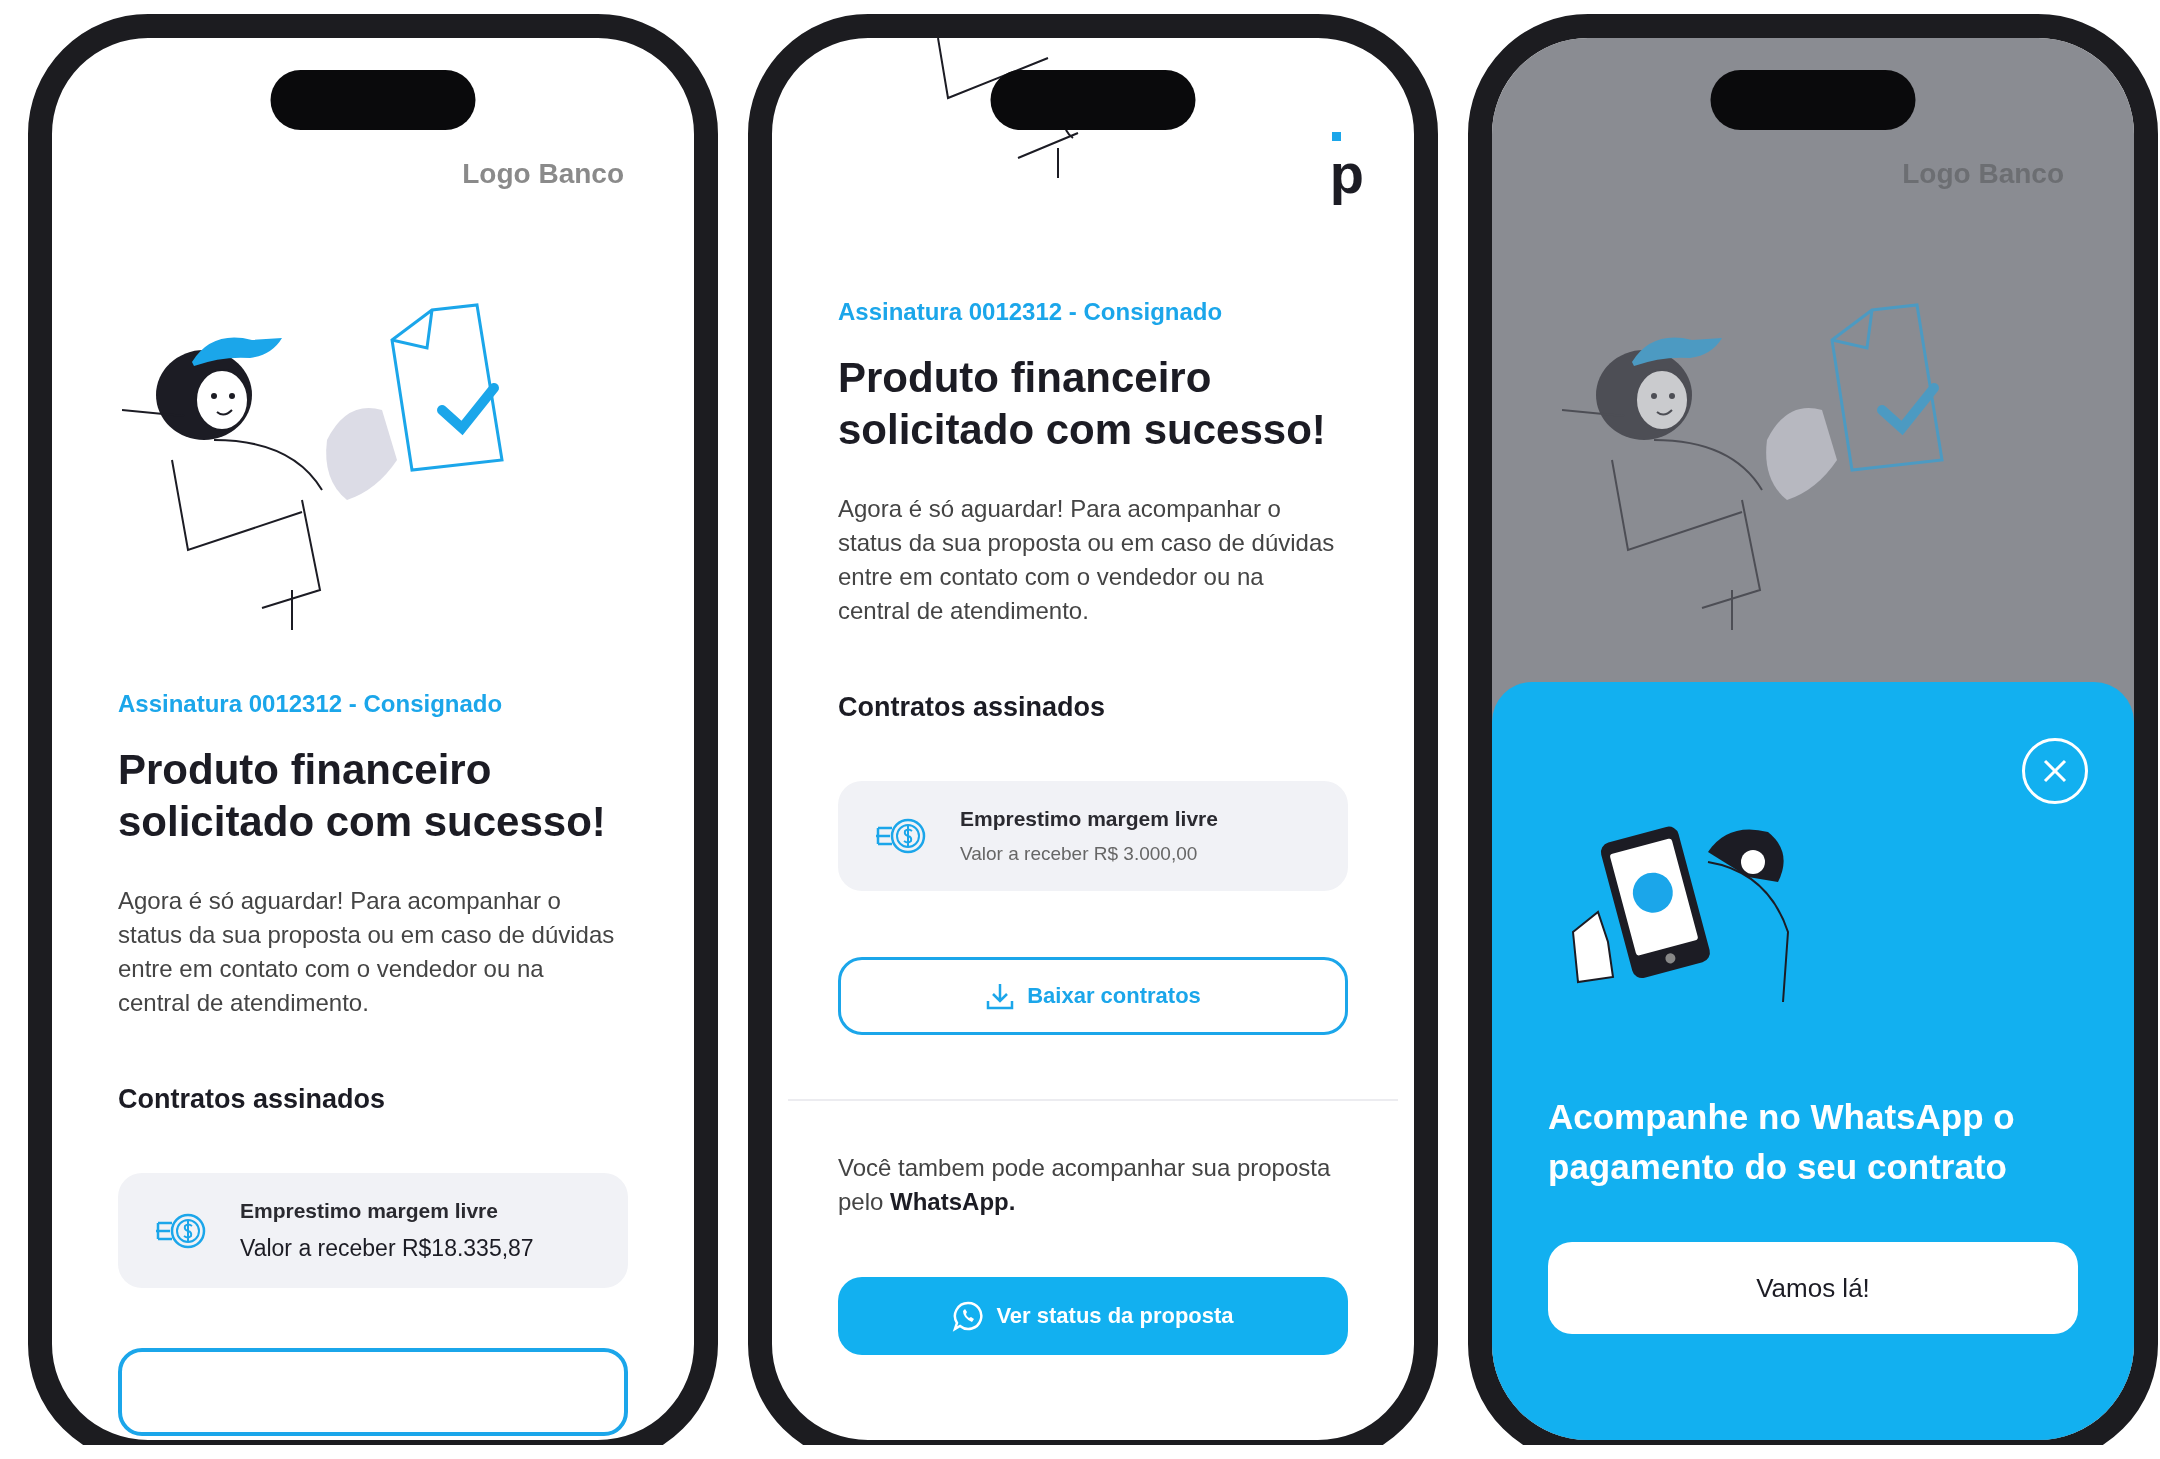 Image resolution: width=2160 pixels, height=1459 pixels. What do you see at coordinates (968, 1316) in the screenshot?
I see `whatsapp-icon` at bounding box center [968, 1316].